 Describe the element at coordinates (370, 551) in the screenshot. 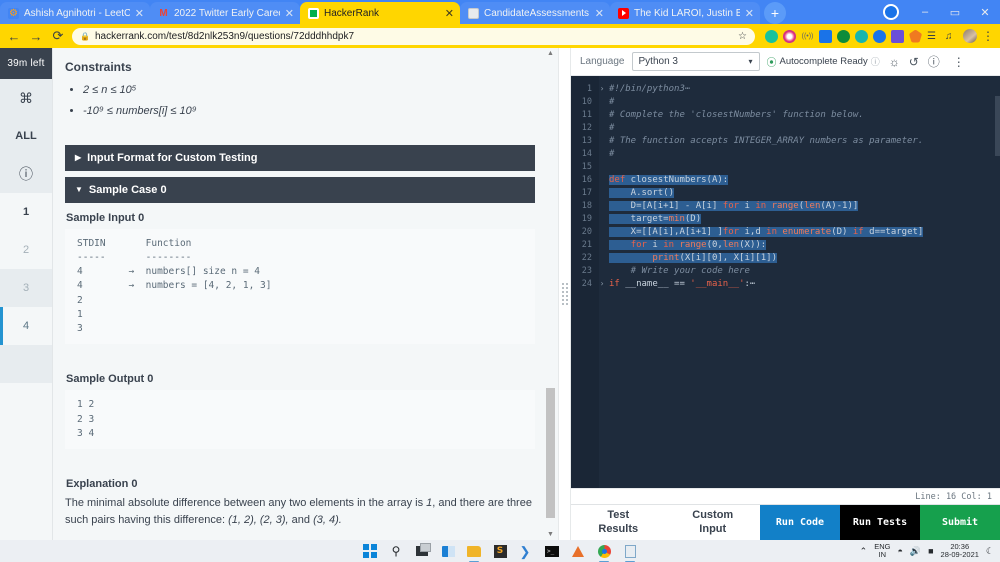

I see `start-button` at that location.